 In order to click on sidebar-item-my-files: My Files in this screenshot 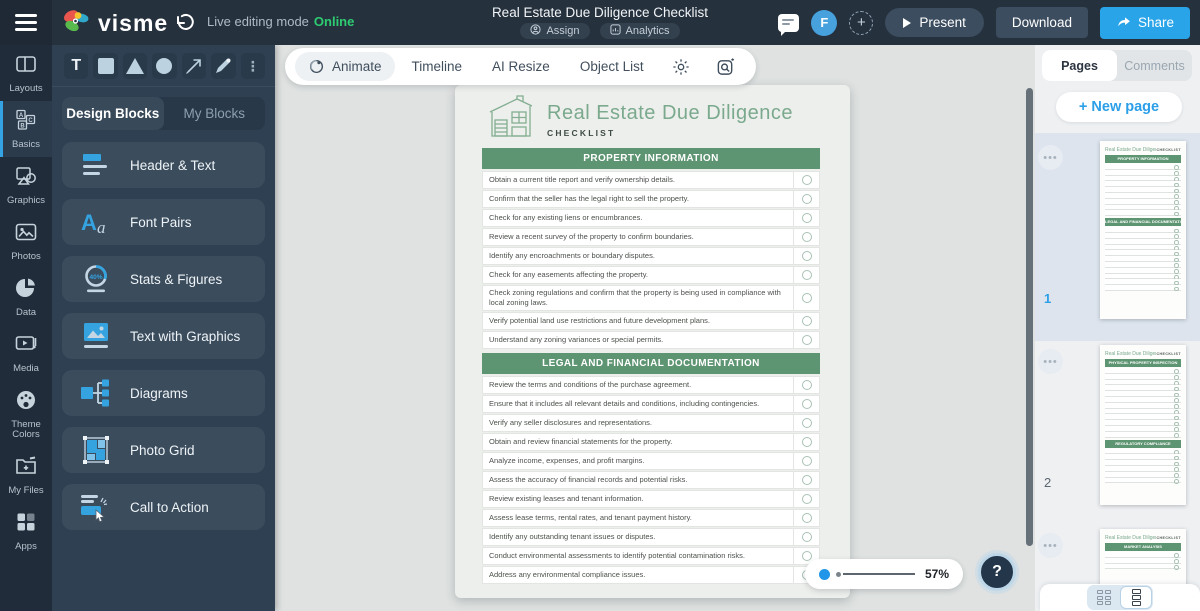, I will do `click(26, 475)`.